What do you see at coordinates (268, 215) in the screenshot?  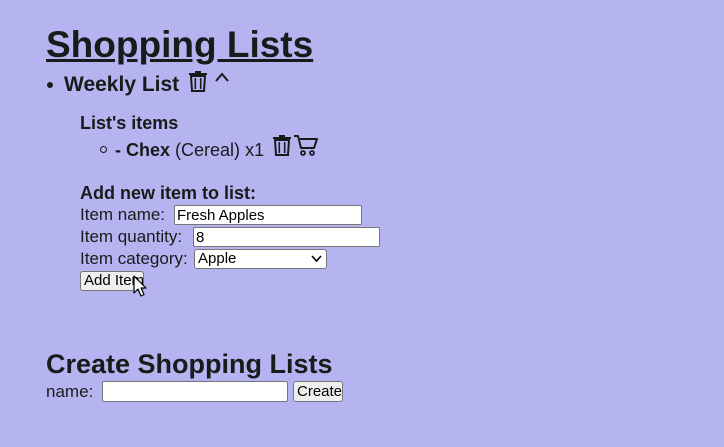 I see `item-name-input` at bounding box center [268, 215].